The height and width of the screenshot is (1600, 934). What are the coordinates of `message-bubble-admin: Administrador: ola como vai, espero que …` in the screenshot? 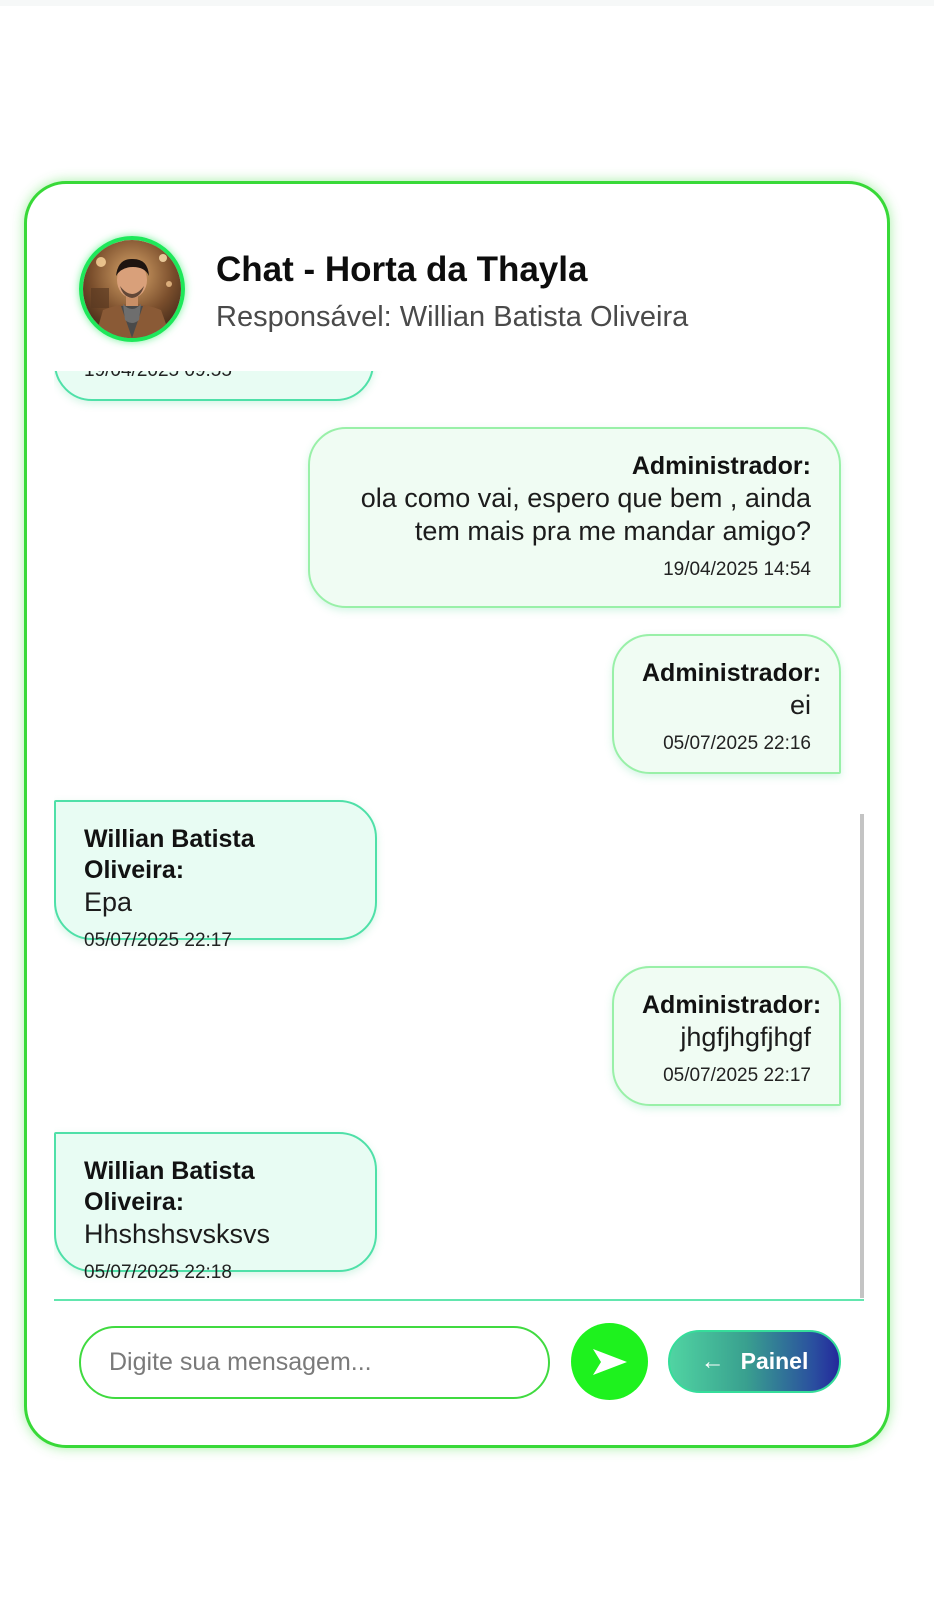 It's located at (574, 517).